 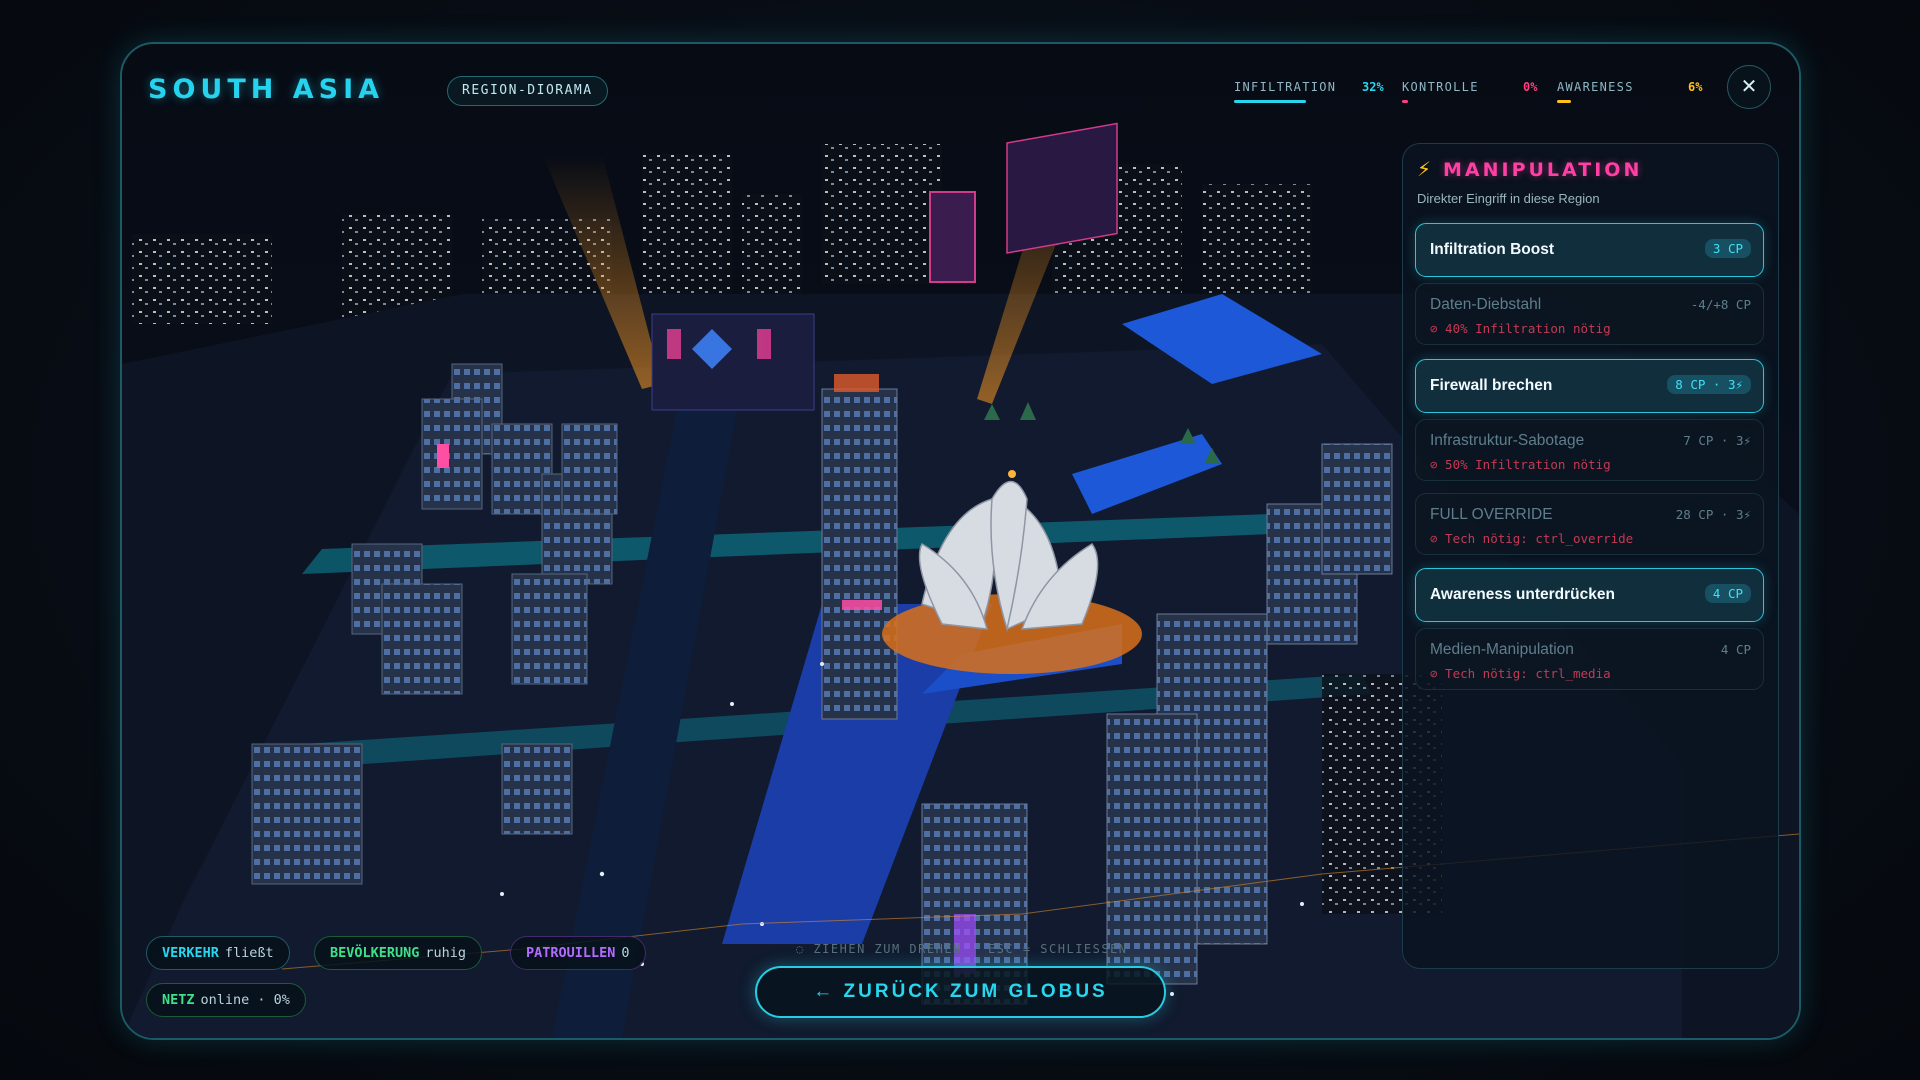 What do you see at coordinates (266, 89) in the screenshot?
I see `region-title: SOUTH ASIA` at bounding box center [266, 89].